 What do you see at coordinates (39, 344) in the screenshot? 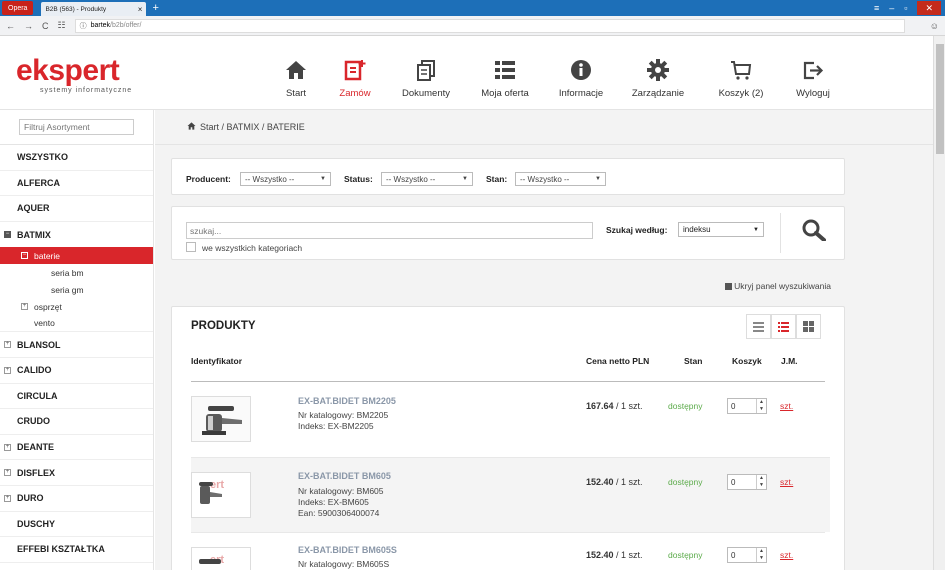
I see `category-label: BLANSOL` at bounding box center [39, 344].